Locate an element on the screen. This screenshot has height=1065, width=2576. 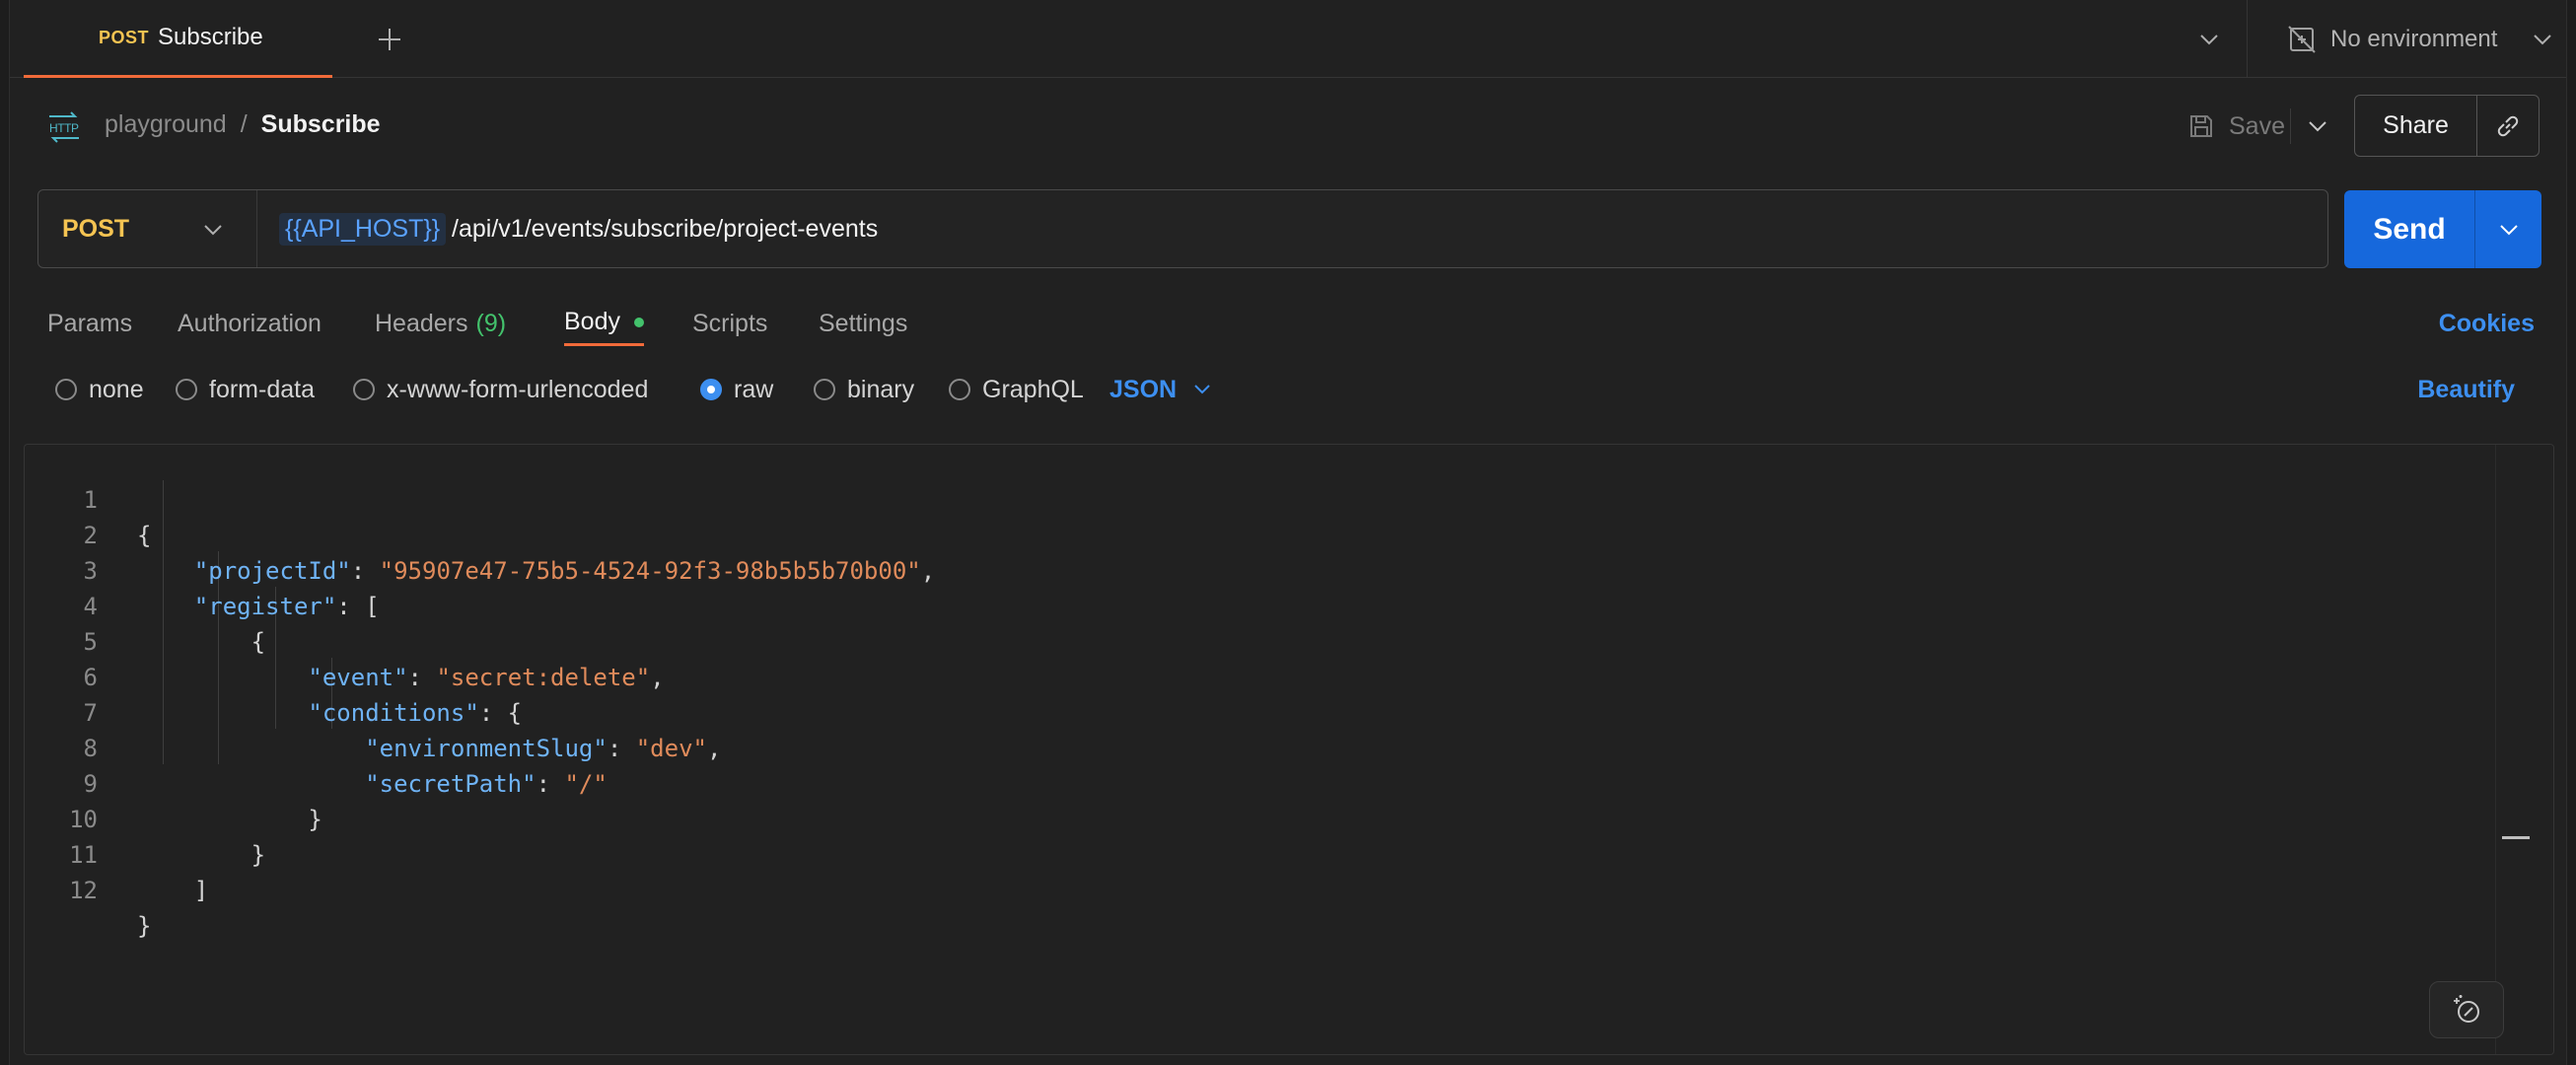
code-content: } is located at coordinates (144, 926).